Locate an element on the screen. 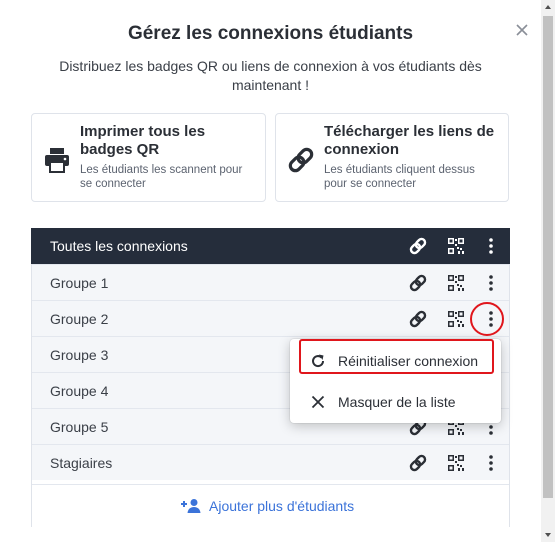 The height and width of the screenshot is (542, 555). scroll-thumb is located at coordinates (548, 257).